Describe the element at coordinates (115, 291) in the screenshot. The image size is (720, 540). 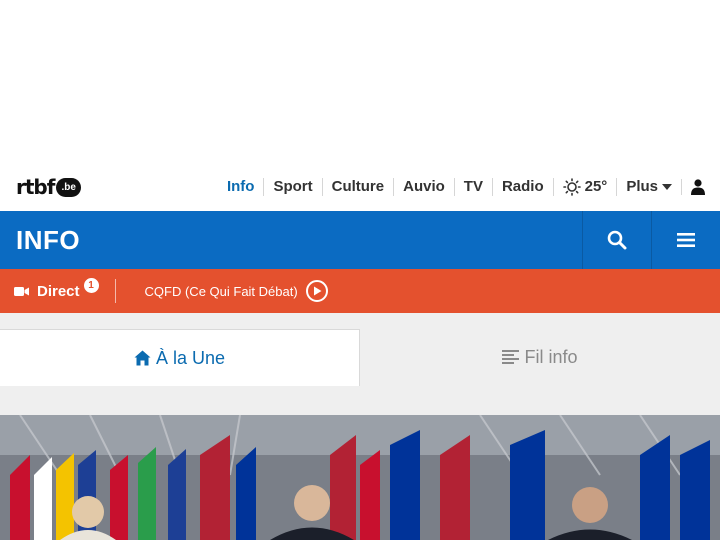
I see `live-bar-divider` at that location.